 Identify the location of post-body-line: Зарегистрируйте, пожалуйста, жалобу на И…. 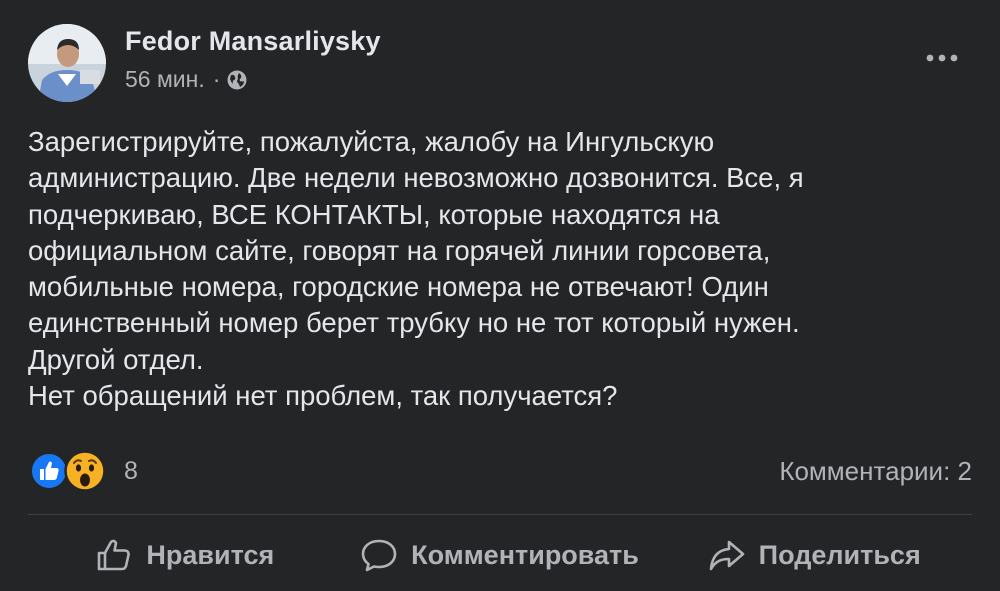
(371, 141).